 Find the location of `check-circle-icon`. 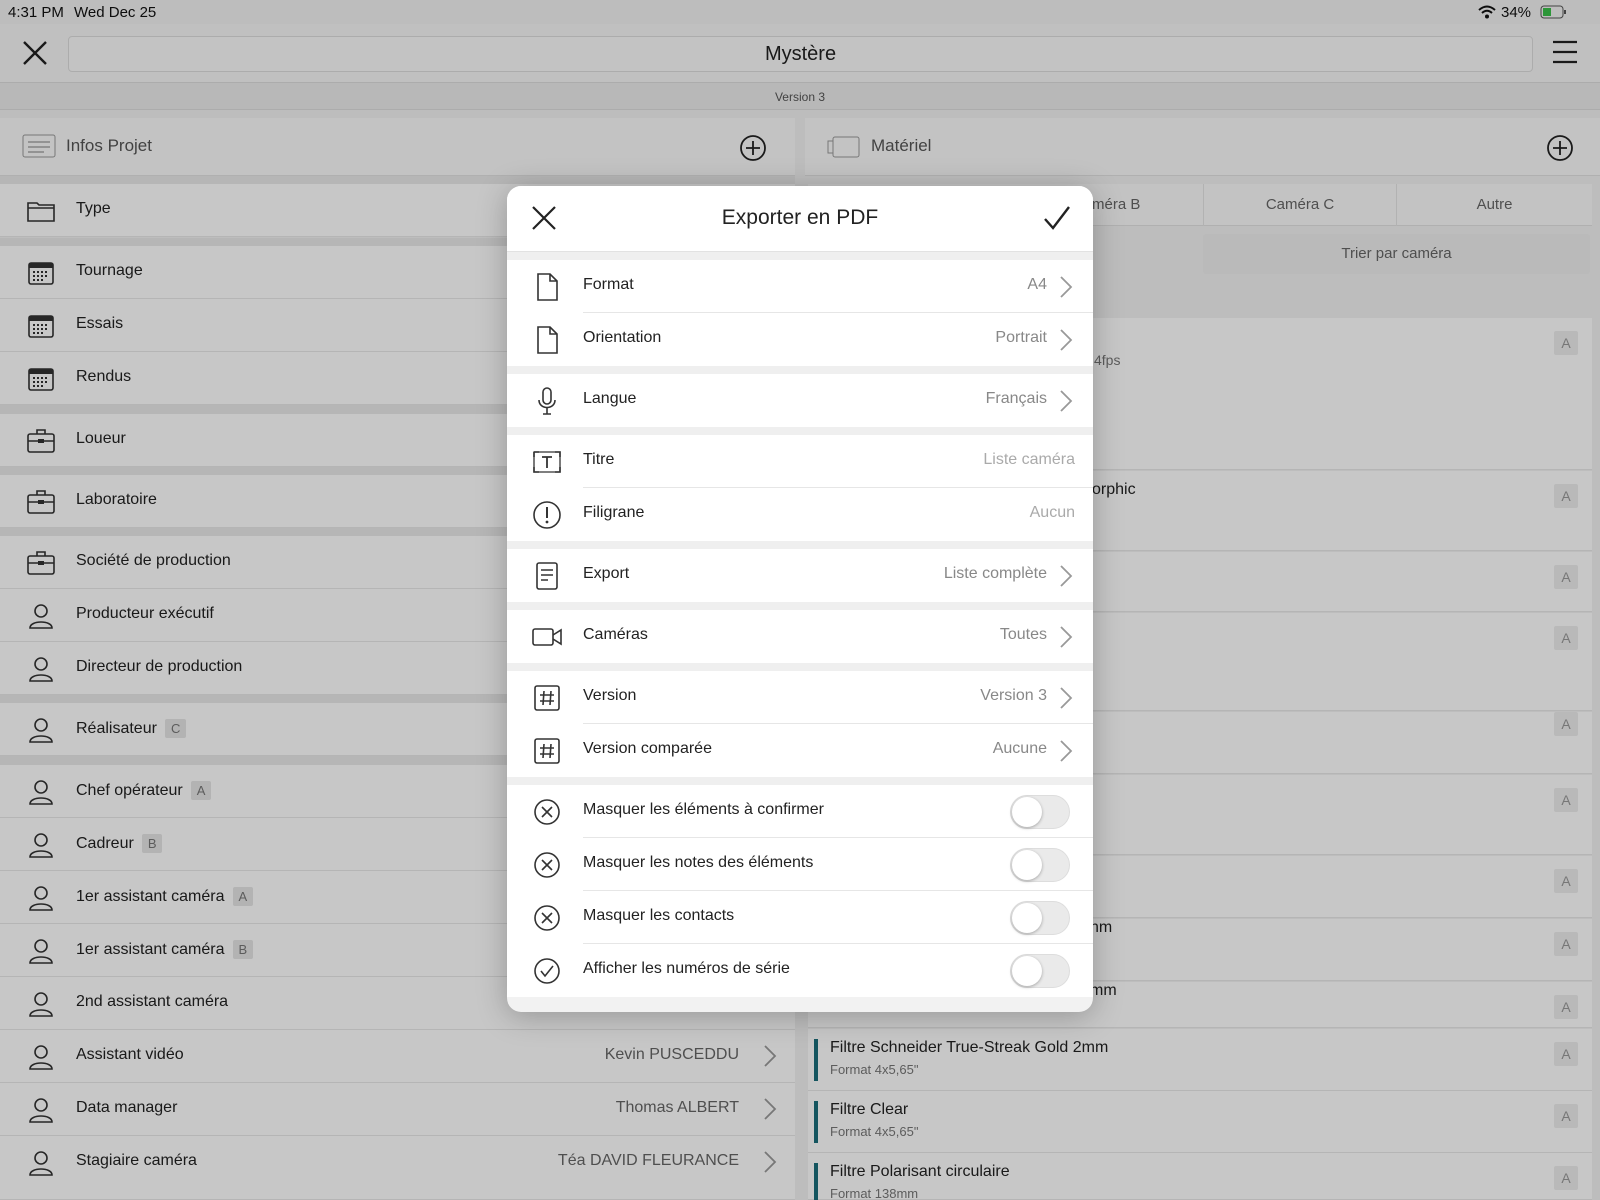

check-circle-icon is located at coordinates (547, 971).